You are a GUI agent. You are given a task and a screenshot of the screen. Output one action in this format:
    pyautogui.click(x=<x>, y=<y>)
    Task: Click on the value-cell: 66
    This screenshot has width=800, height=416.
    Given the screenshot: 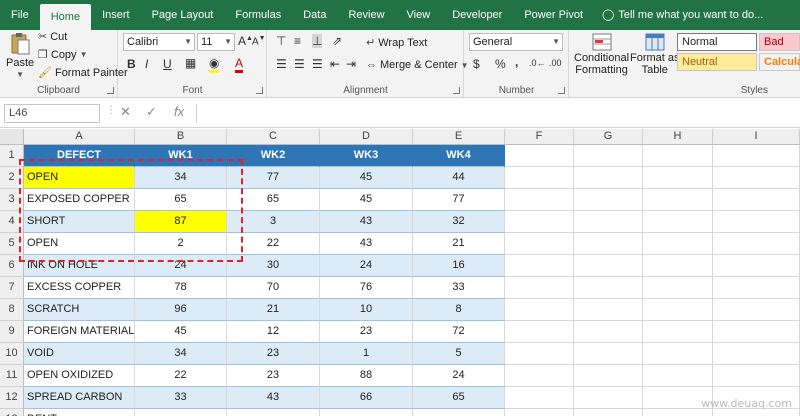 What is the action you would take?
    pyautogui.click(x=366, y=398)
    